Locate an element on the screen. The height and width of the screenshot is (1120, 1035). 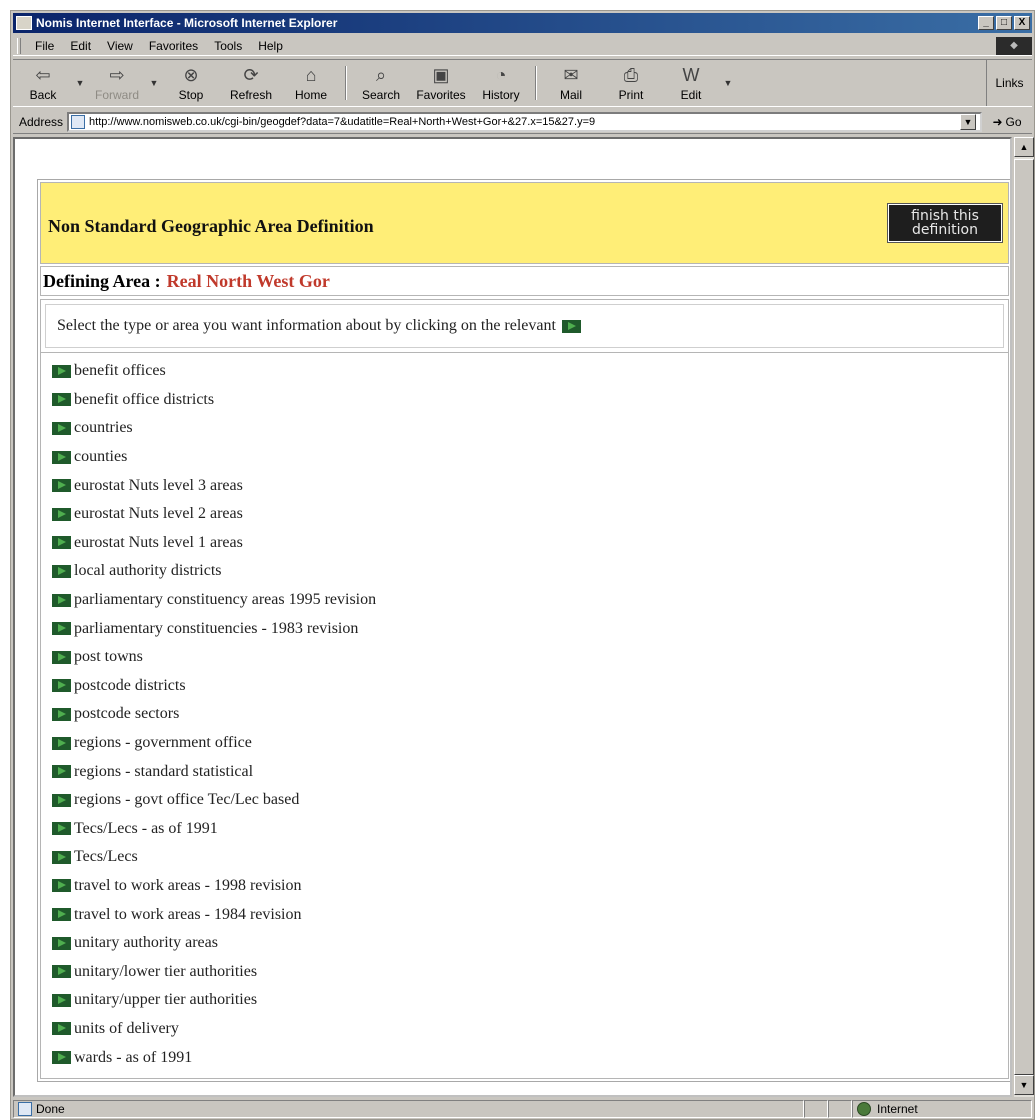
print-icon: ⎙ is located at coordinates (631, 74).